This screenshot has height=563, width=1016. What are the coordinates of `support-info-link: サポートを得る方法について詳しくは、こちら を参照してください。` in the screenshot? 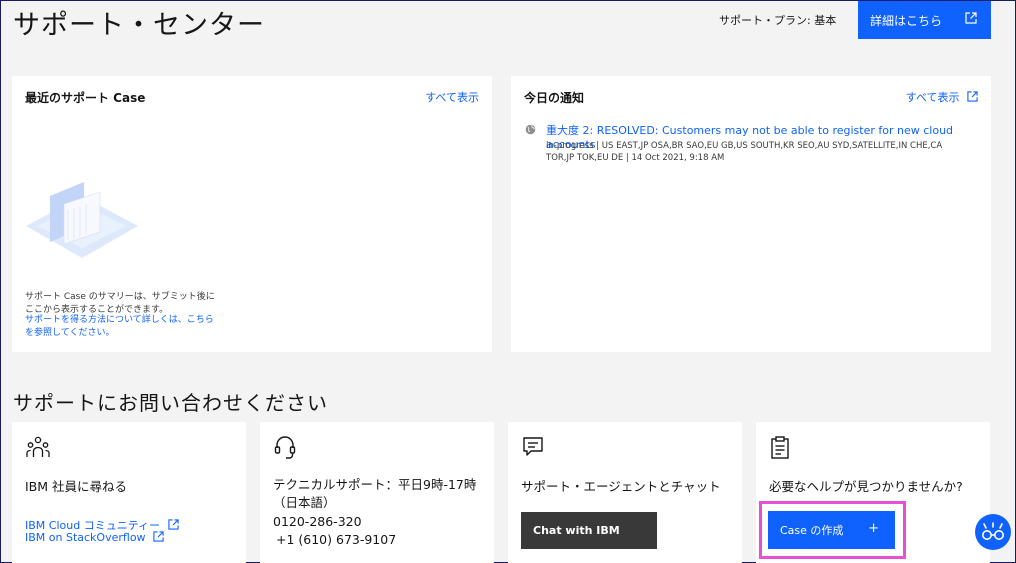 It's located at (119, 327).